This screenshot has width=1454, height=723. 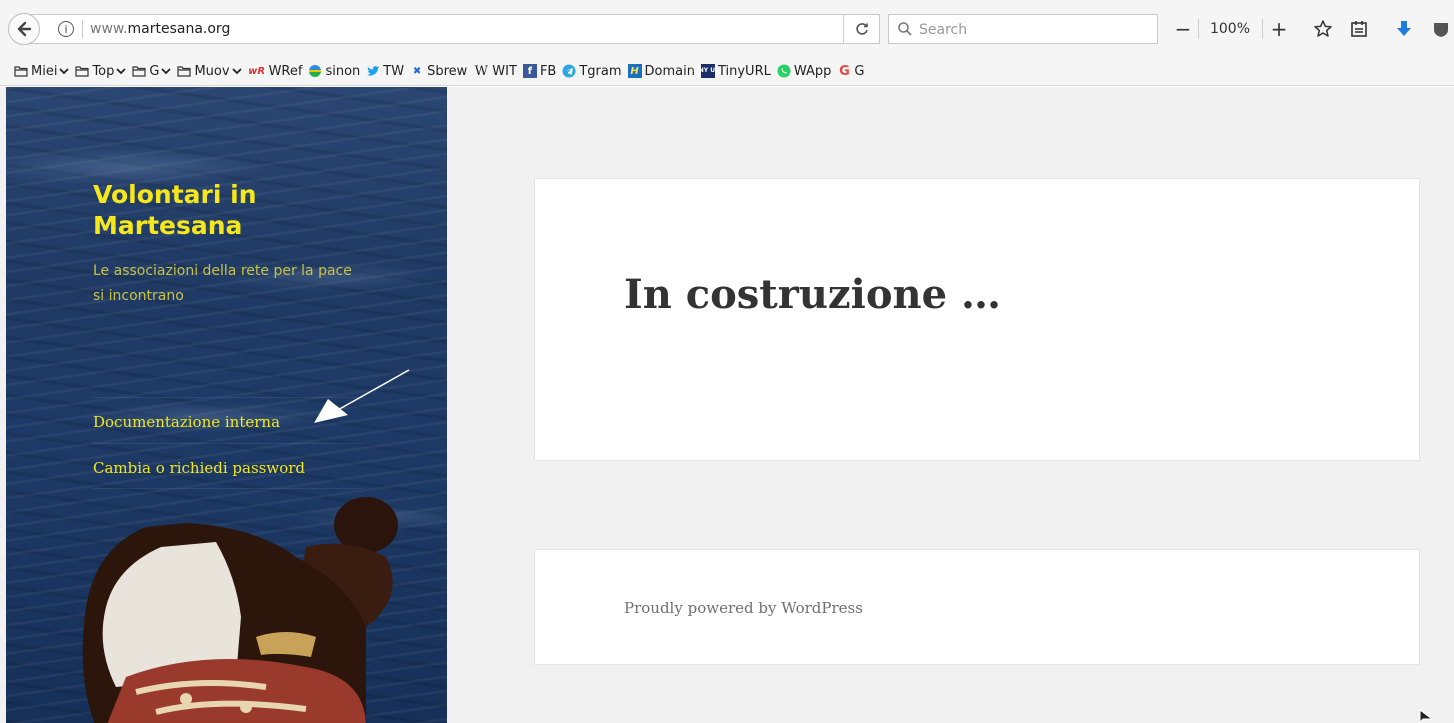 I want to click on url-text: www.martesana.org, so click(x=160, y=29).